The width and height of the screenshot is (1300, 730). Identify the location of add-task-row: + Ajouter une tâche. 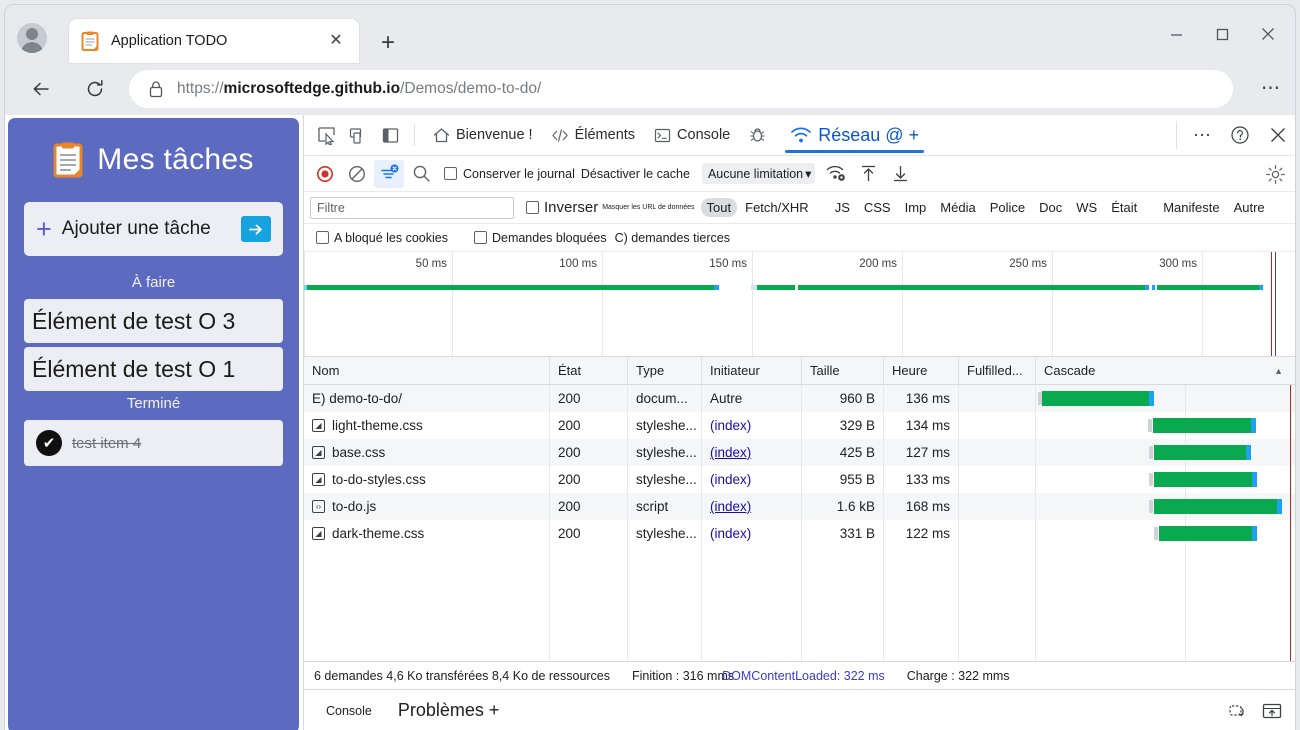
(153, 229).